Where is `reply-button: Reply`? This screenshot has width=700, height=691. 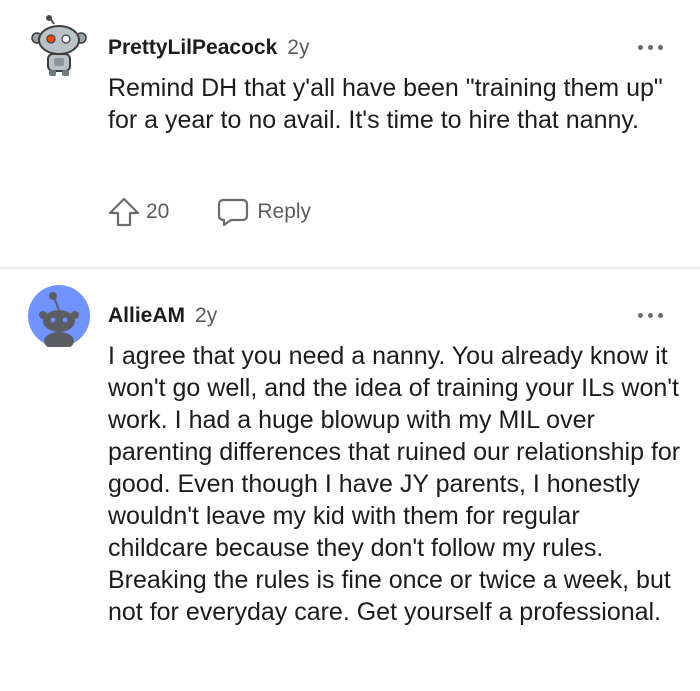
reply-button: Reply is located at coordinates (264, 212).